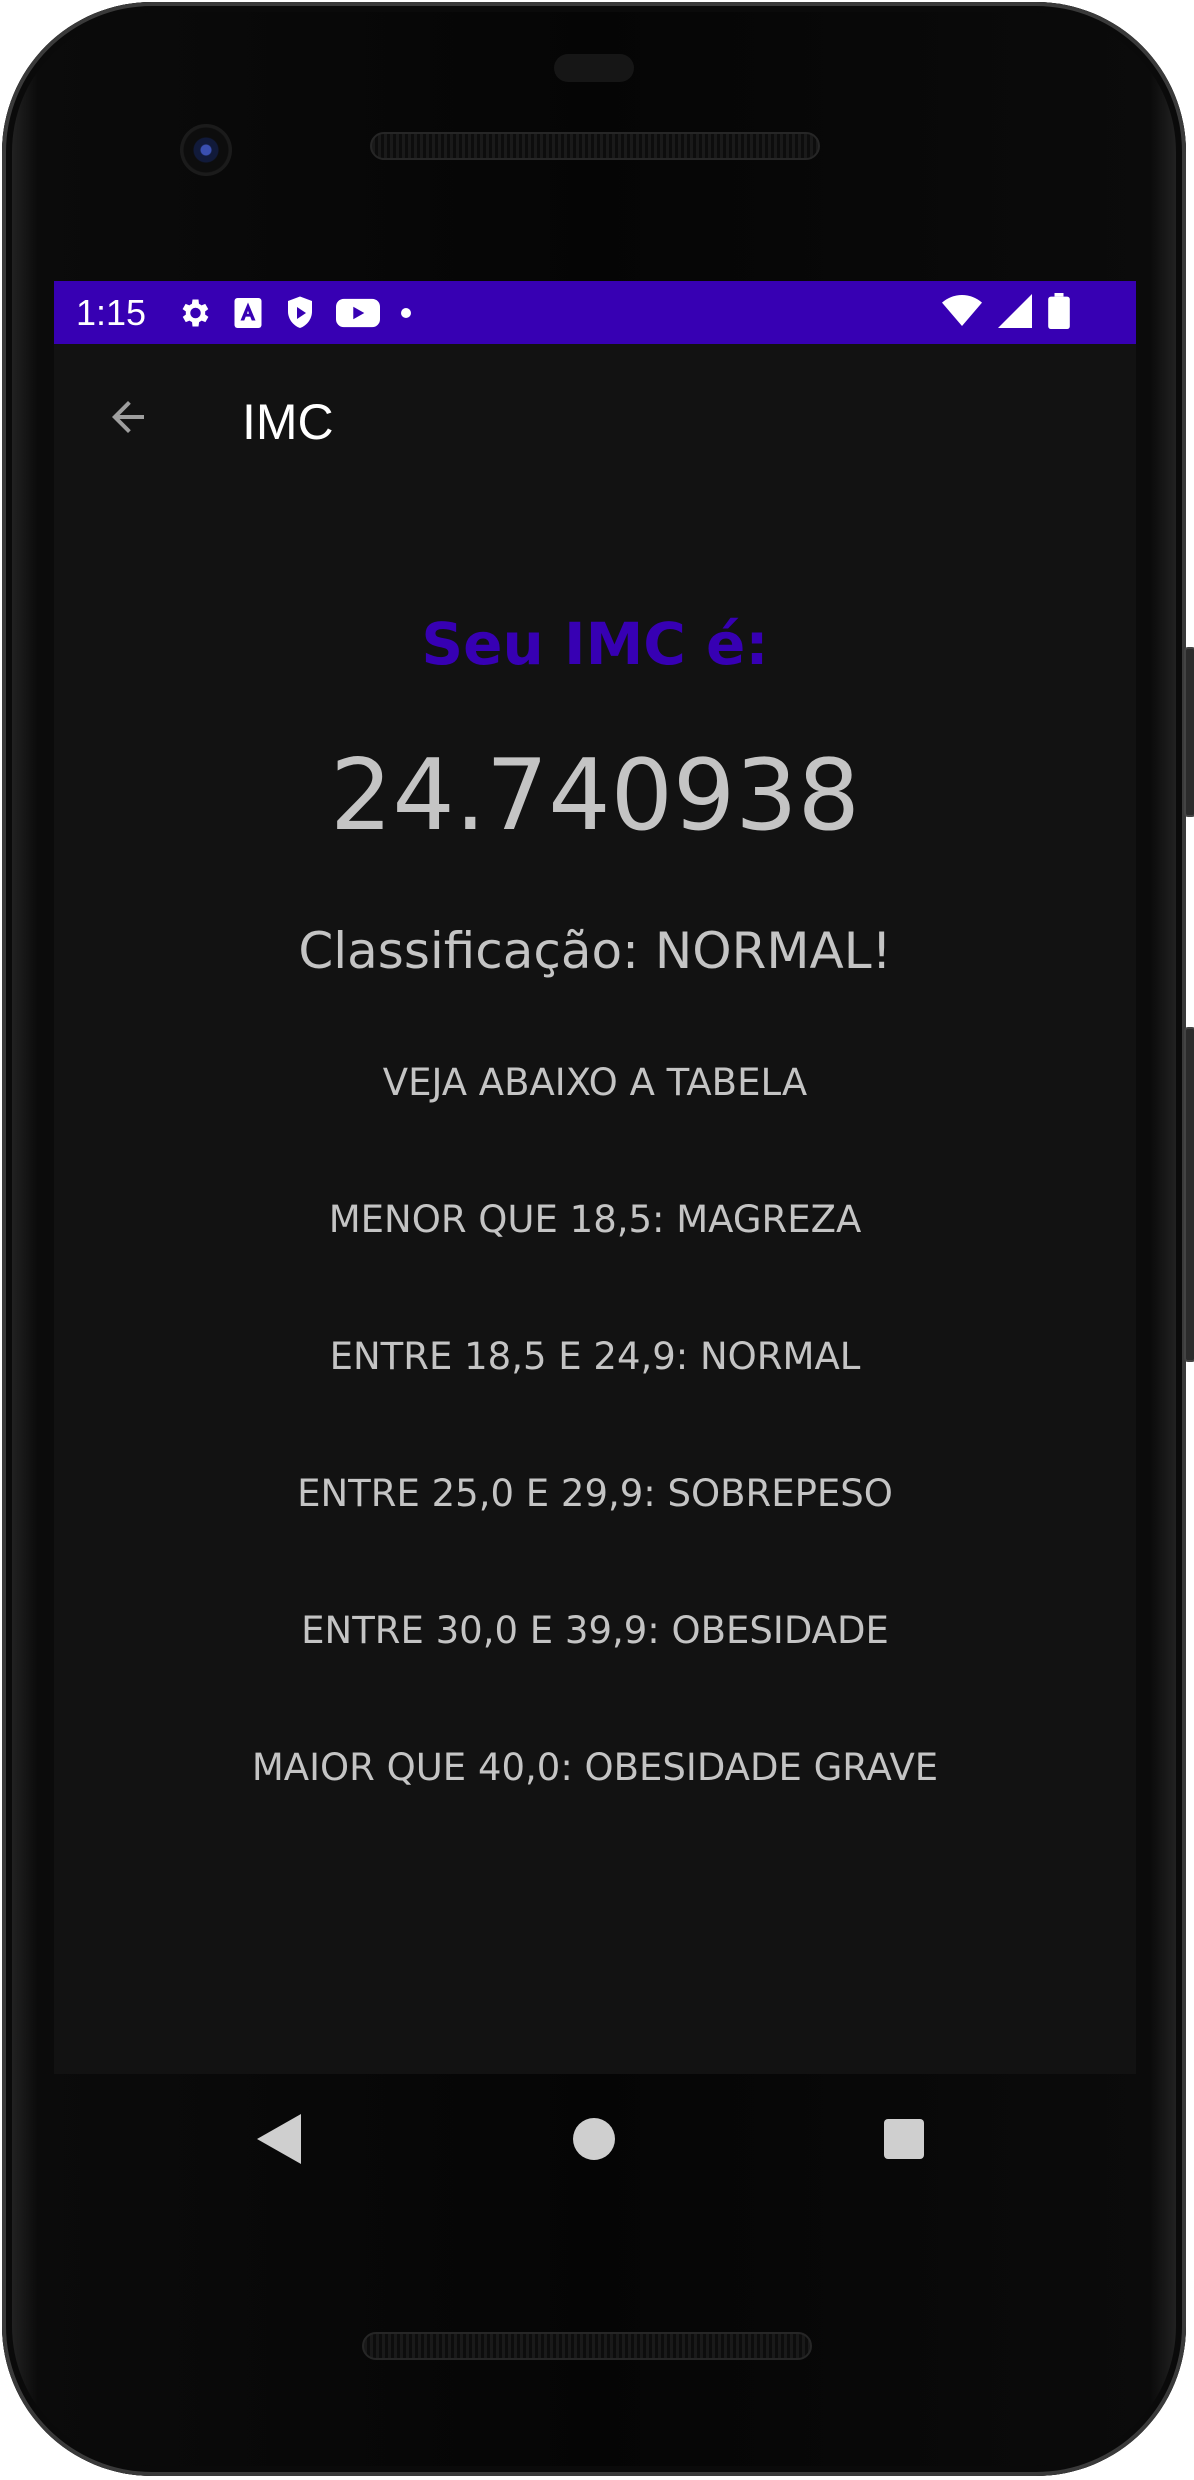  I want to click on dot-icon, so click(406, 313).